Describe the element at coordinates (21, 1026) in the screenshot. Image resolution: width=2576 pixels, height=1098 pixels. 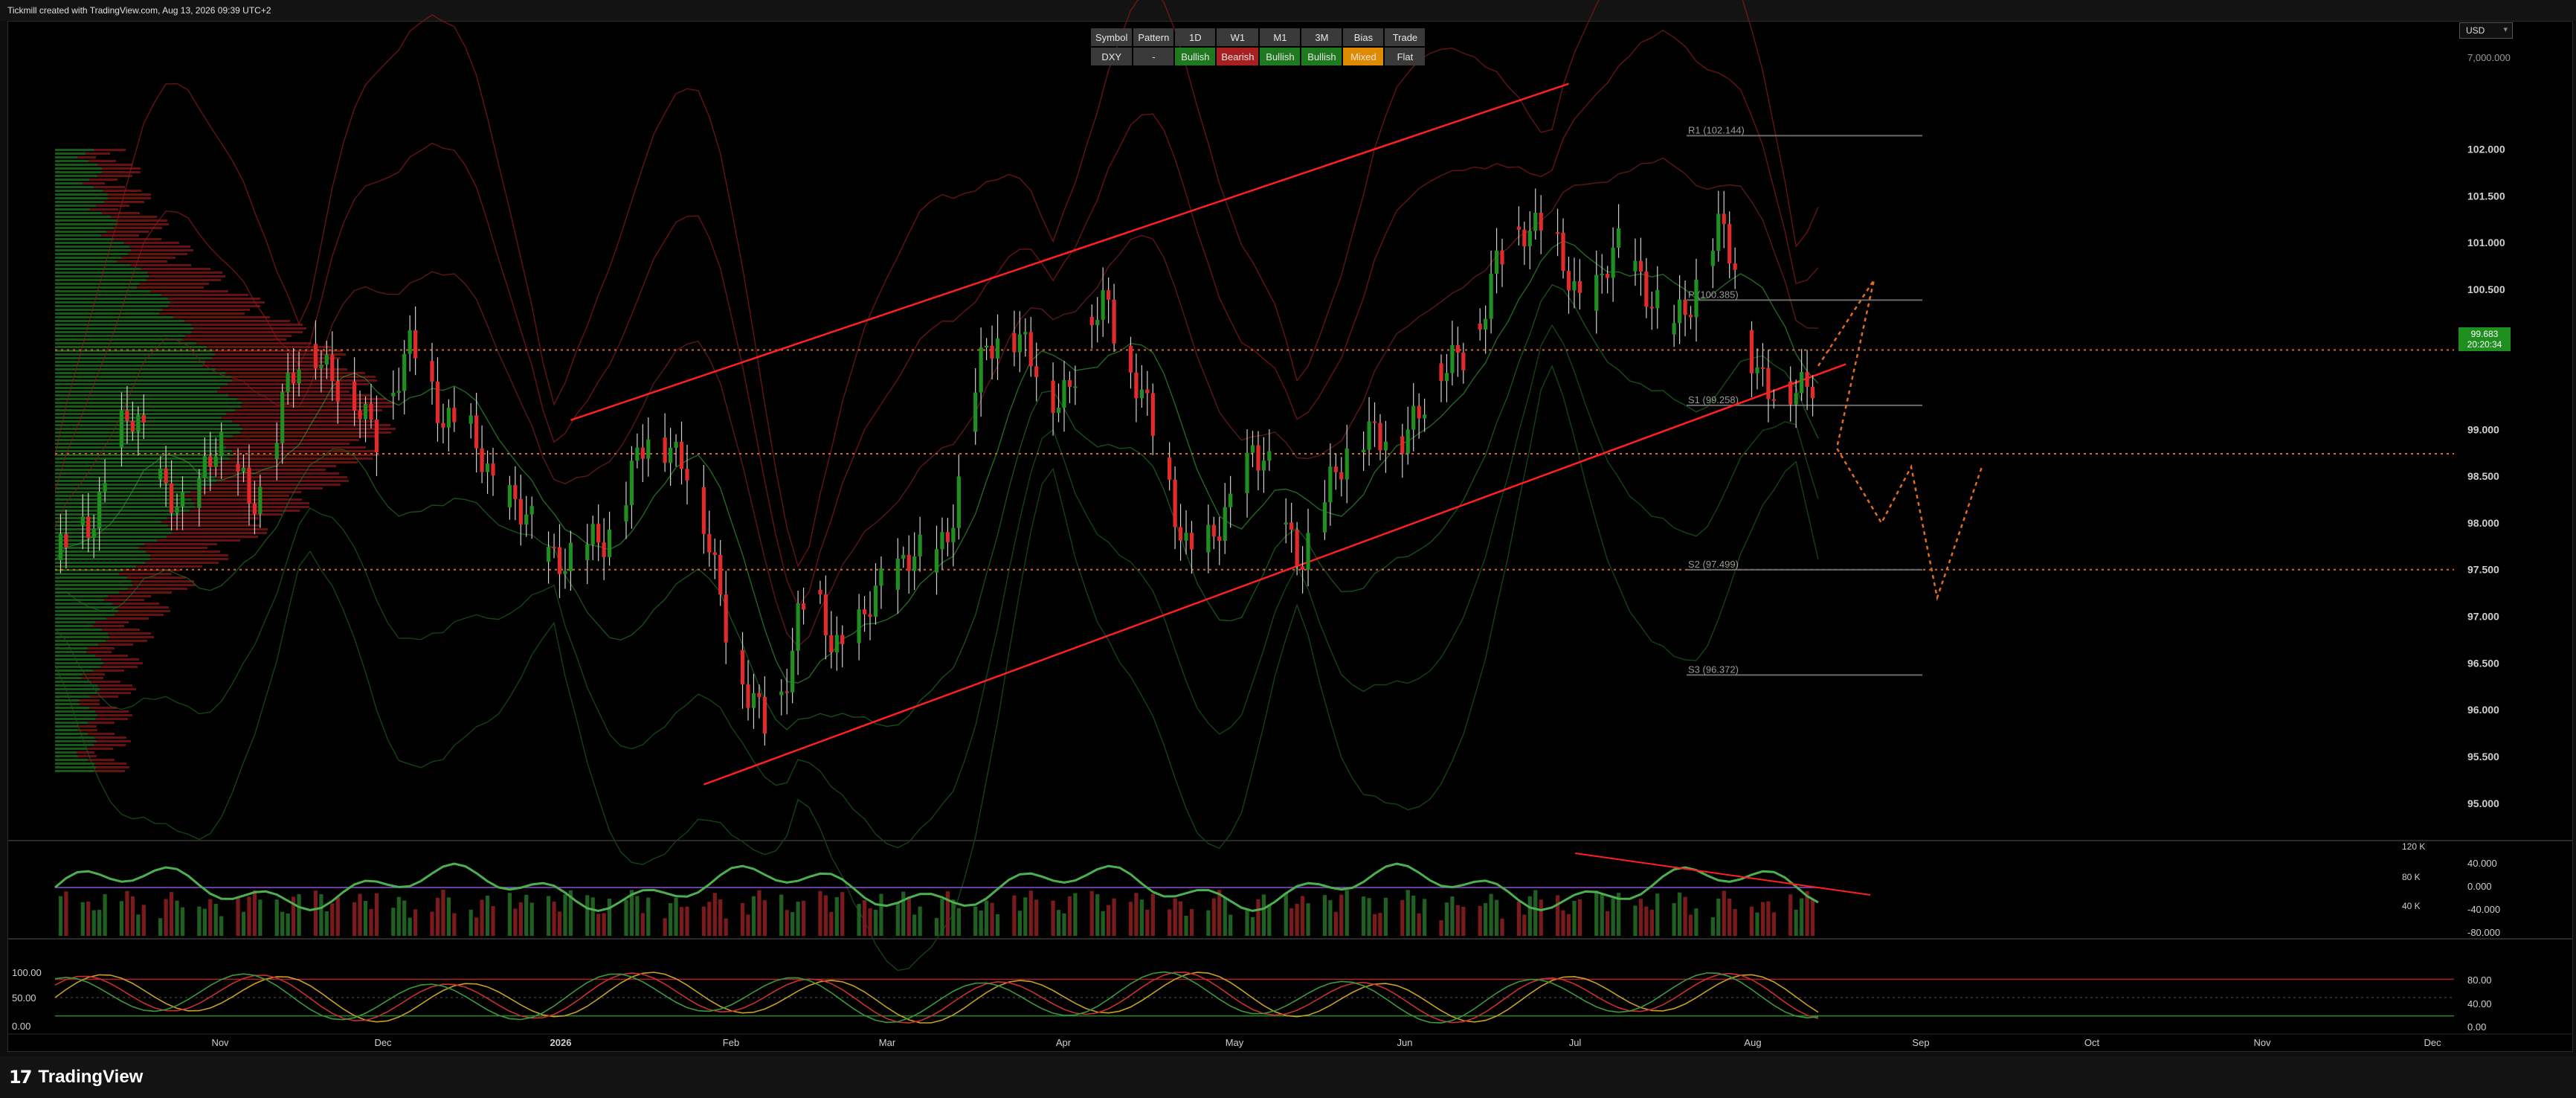
I see `pane3-left-tick: 0.00` at that location.